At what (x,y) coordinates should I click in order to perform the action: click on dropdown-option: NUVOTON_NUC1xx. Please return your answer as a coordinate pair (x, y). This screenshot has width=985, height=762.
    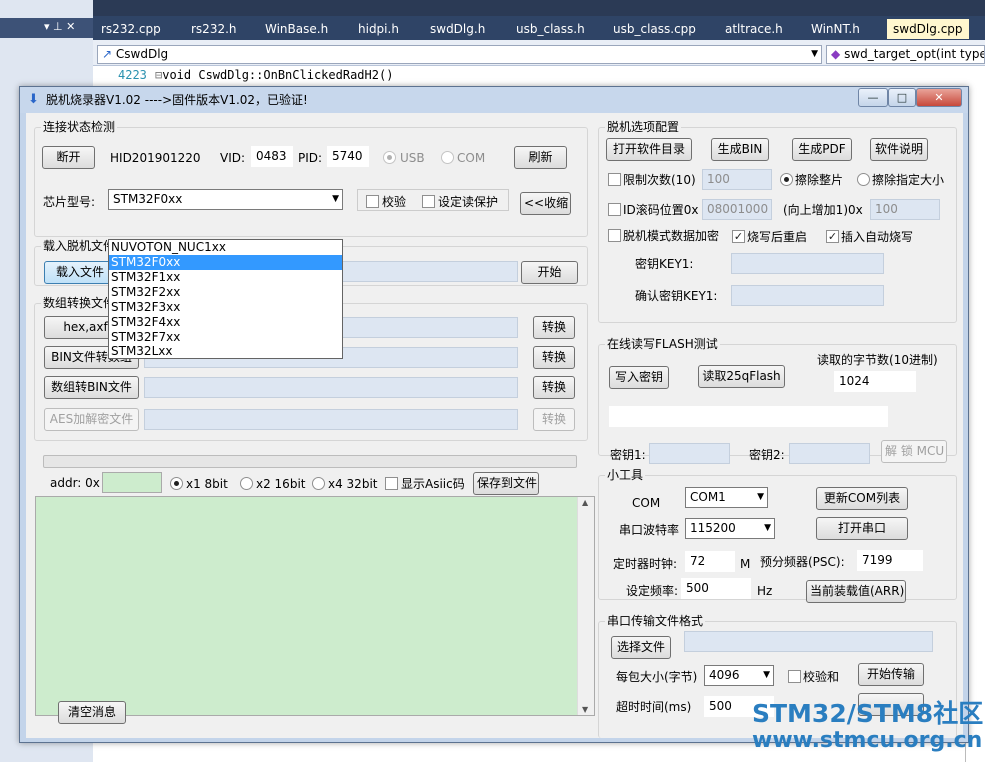
    Looking at the image, I should click on (225, 247).